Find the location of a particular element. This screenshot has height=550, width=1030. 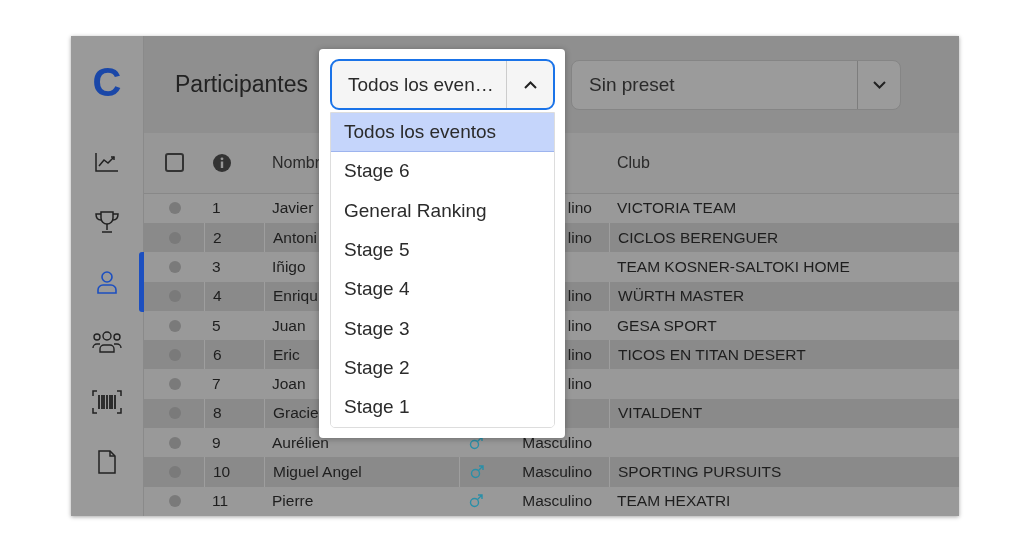

table-cell: Antoni is located at coordinates (295, 237).